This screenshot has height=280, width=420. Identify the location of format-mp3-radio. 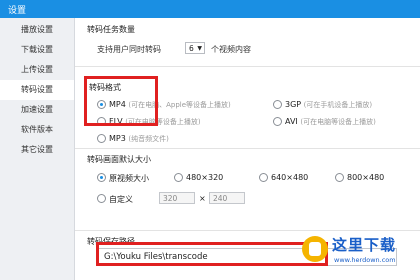
(101, 138).